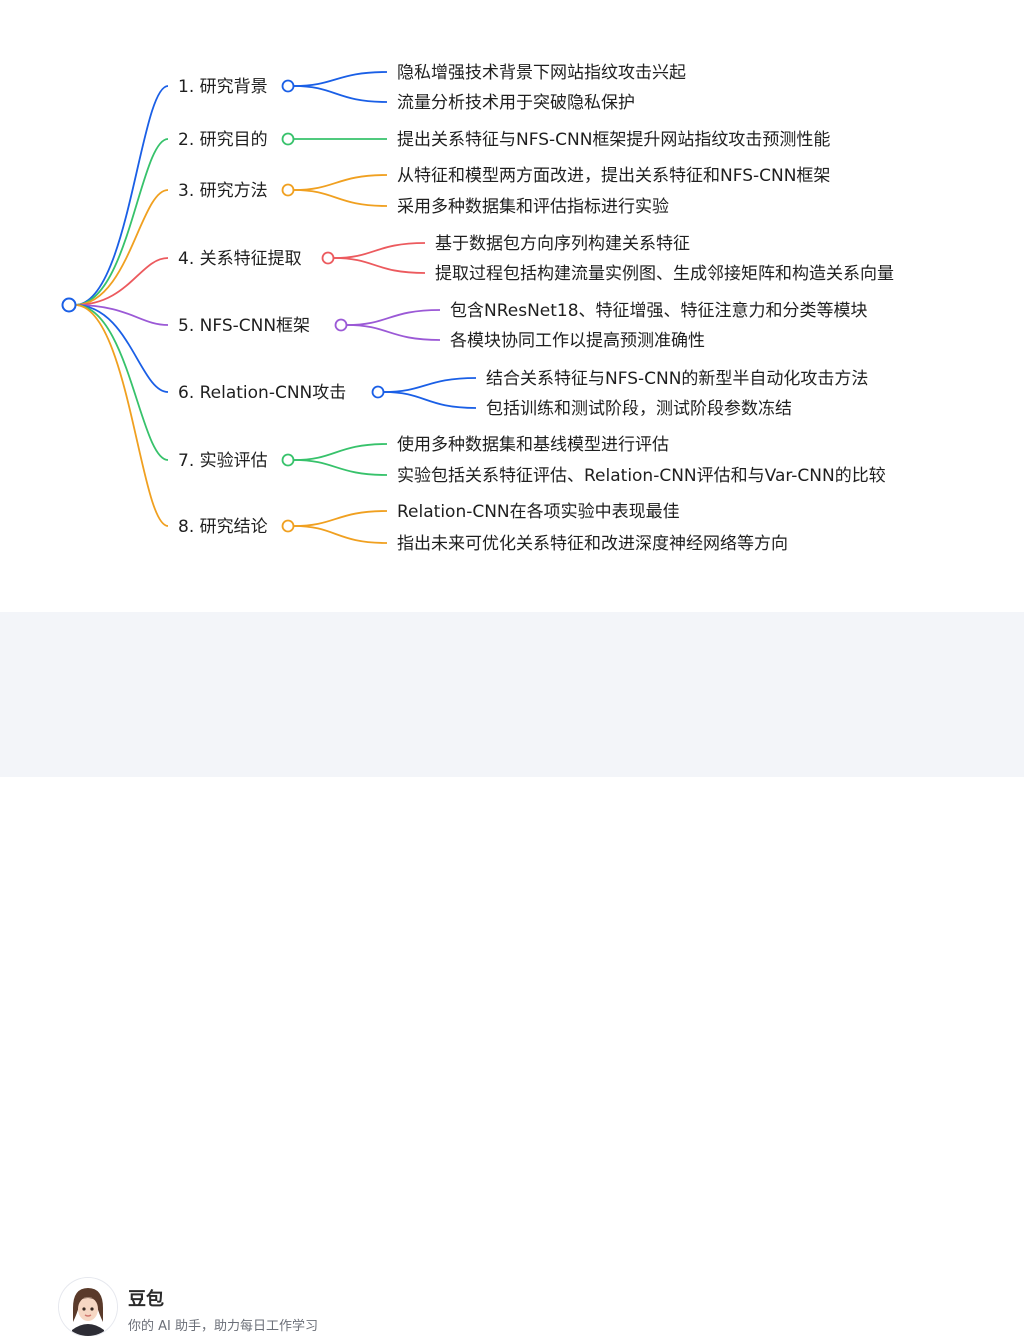 The width and height of the screenshot is (1024, 1336). What do you see at coordinates (639, 409) in the screenshot?
I see `leaf-label: 包括训练和测试阶段，测试阶段参数冻结` at bounding box center [639, 409].